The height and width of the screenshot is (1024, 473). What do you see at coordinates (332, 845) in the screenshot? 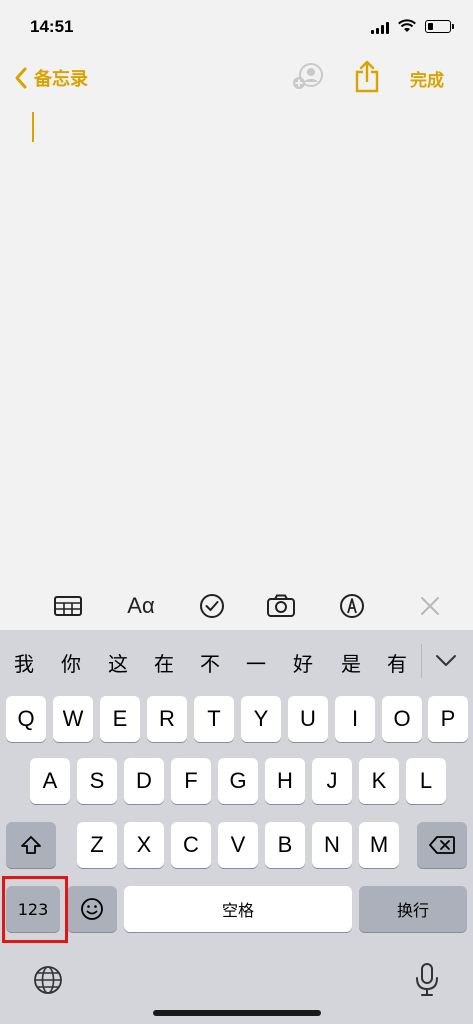
I see `key-n: N` at bounding box center [332, 845].